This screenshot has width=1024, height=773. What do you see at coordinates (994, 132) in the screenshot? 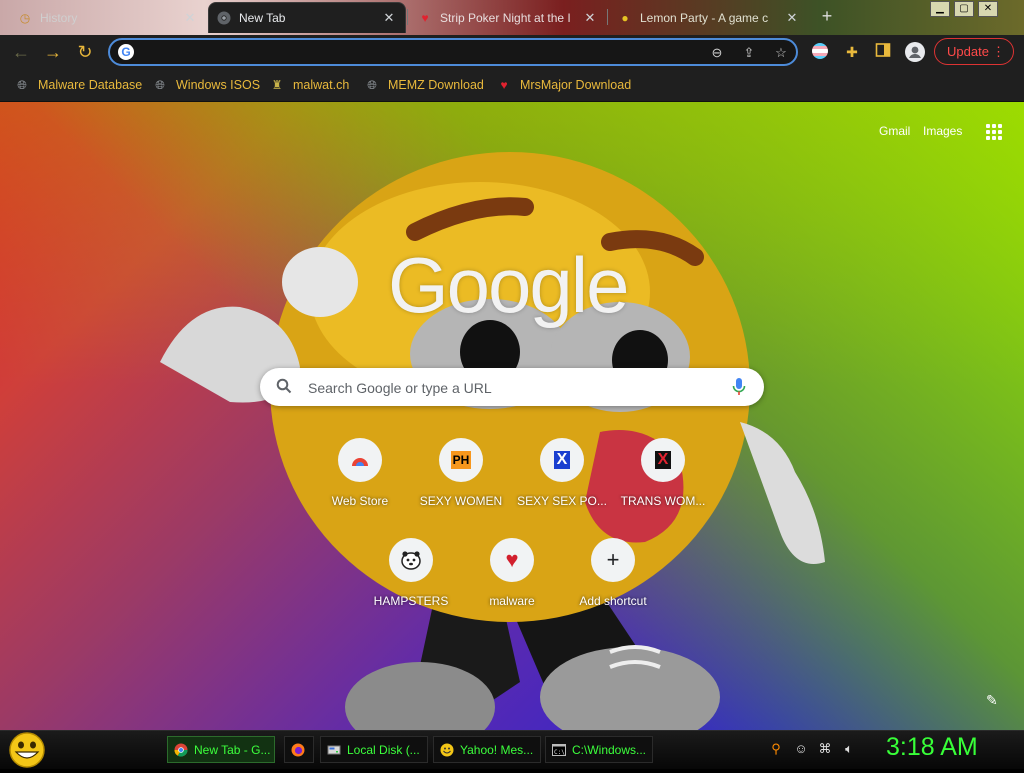
I see `apps-grid-icon` at bounding box center [994, 132].